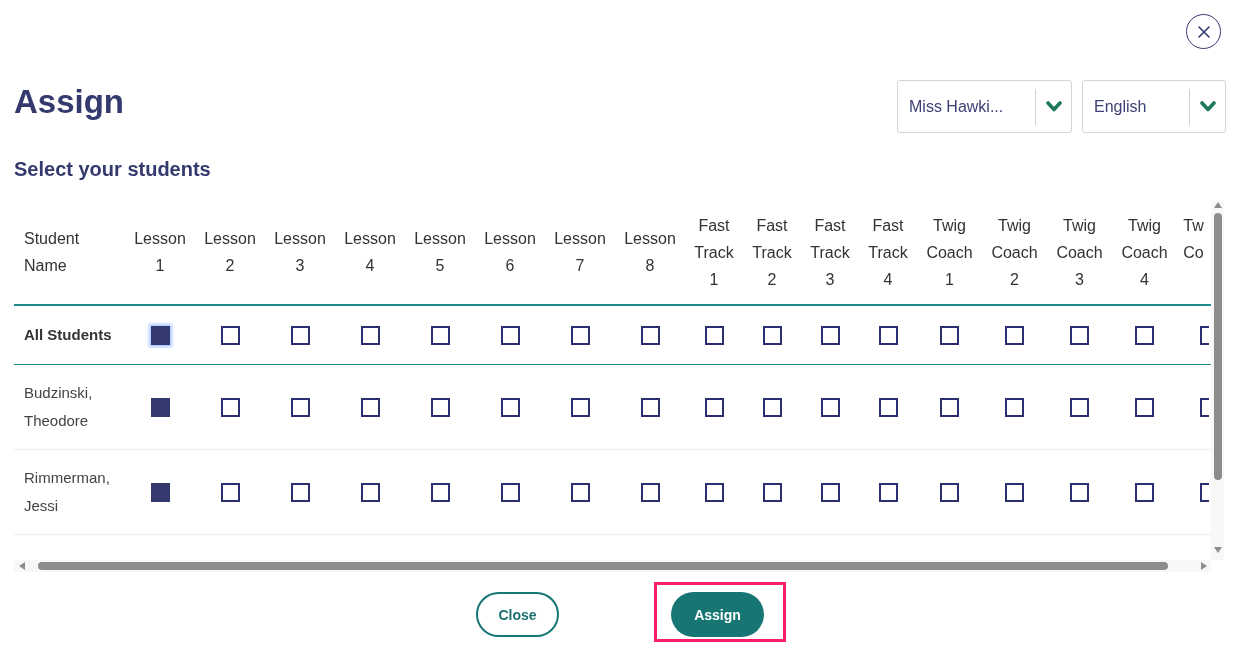 The width and height of the screenshot is (1233, 651). What do you see at coordinates (300, 252) in the screenshot?
I see `column-header: Lesson 3` at bounding box center [300, 252].